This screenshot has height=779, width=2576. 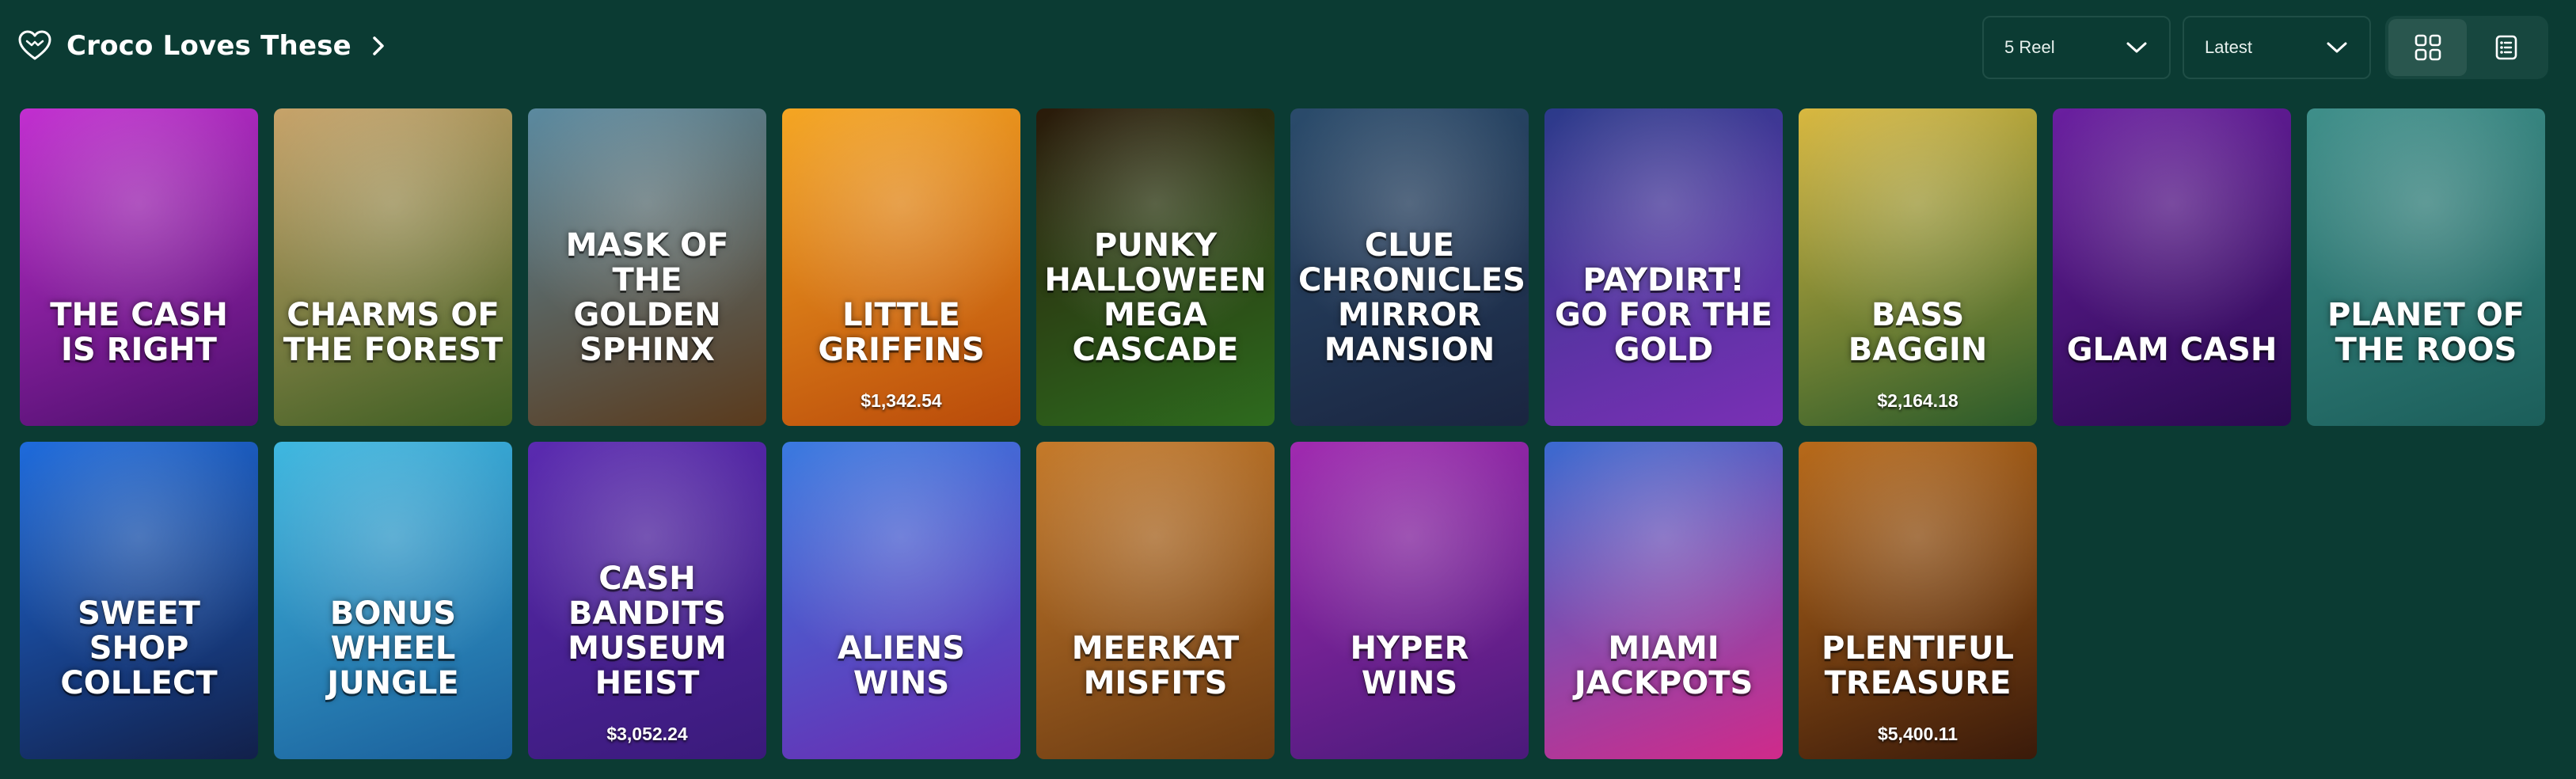 What do you see at coordinates (1664, 315) in the screenshot?
I see `game-title: Paydirt! Go for the Gold` at bounding box center [1664, 315].